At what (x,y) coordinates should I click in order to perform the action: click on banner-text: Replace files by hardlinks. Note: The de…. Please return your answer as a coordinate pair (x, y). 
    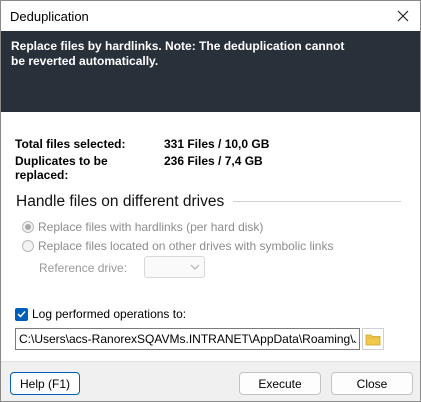
    Looking at the image, I should click on (178, 53).